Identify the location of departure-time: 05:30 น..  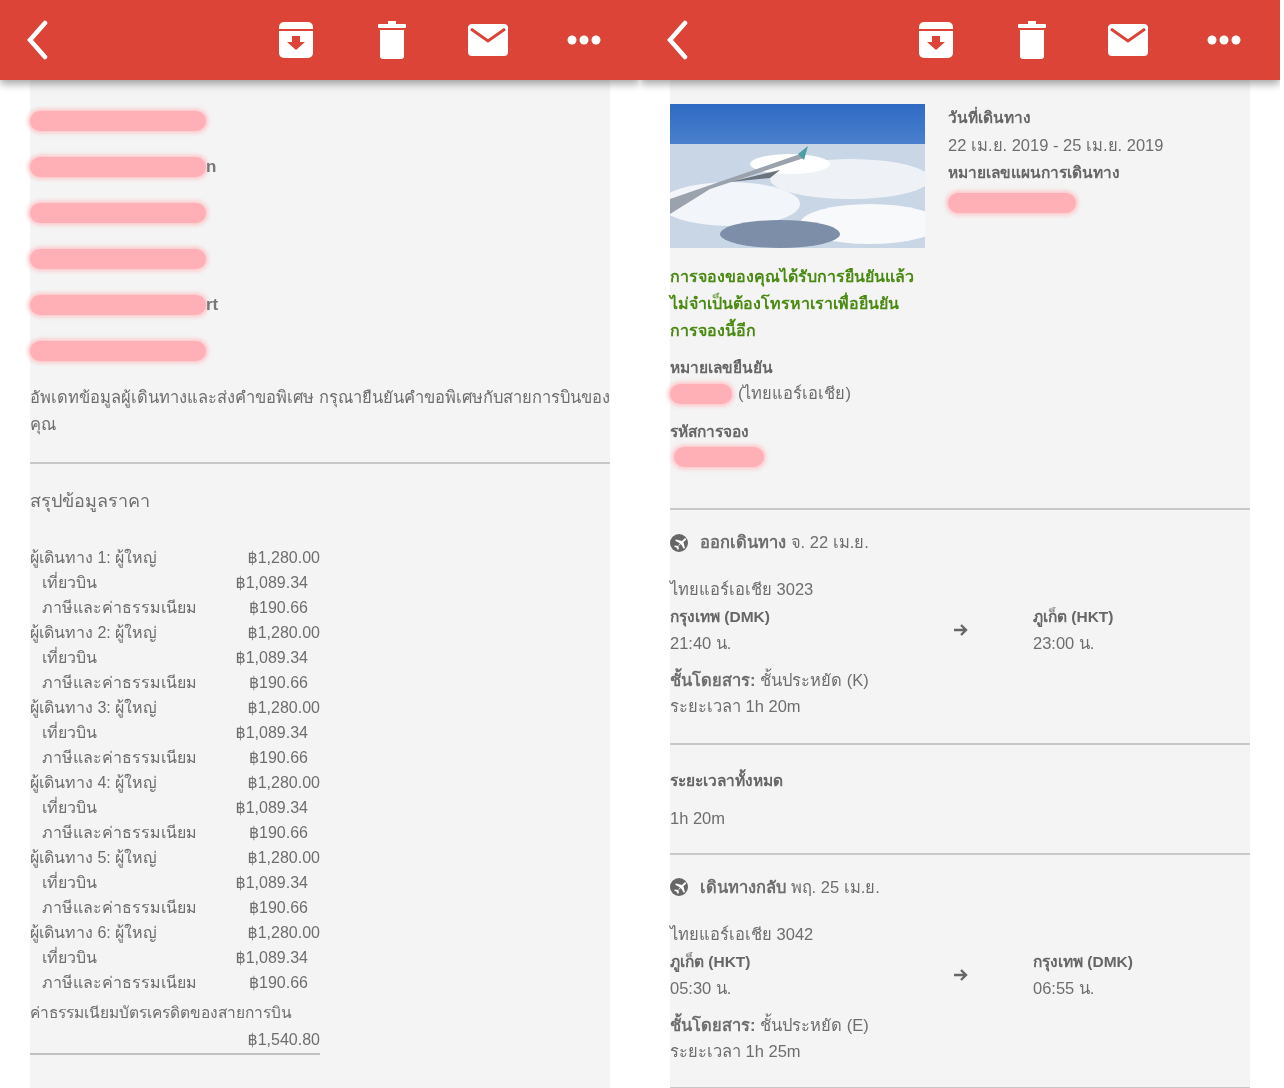
(701, 988).